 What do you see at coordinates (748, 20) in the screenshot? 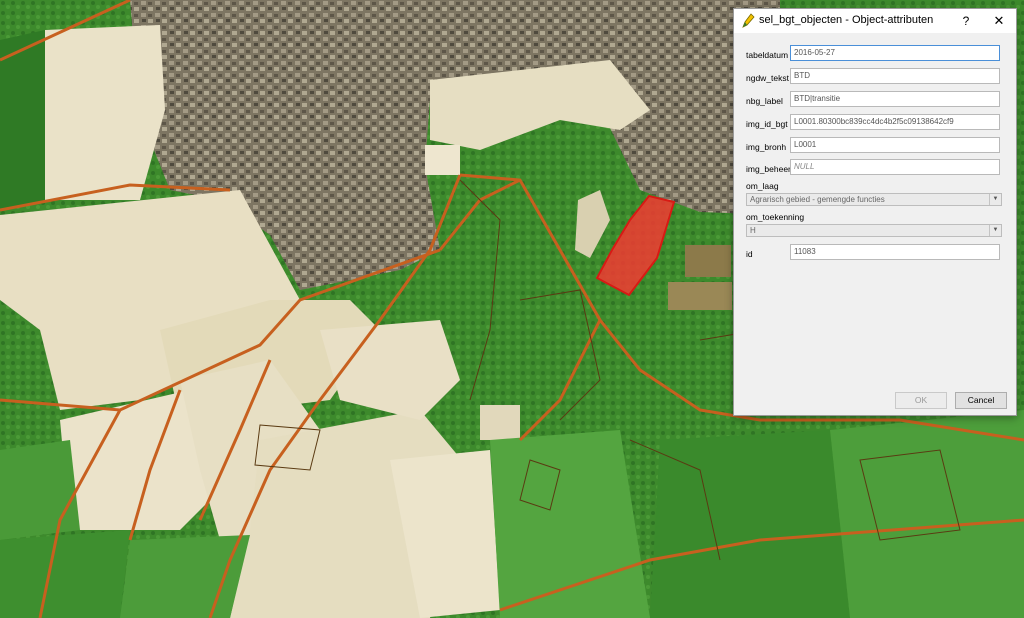
I see `pencil-icon` at bounding box center [748, 20].